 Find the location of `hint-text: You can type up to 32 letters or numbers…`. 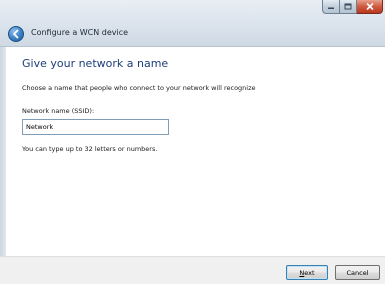

hint-text: You can type up to 32 letters or numbers… is located at coordinates (90, 149).